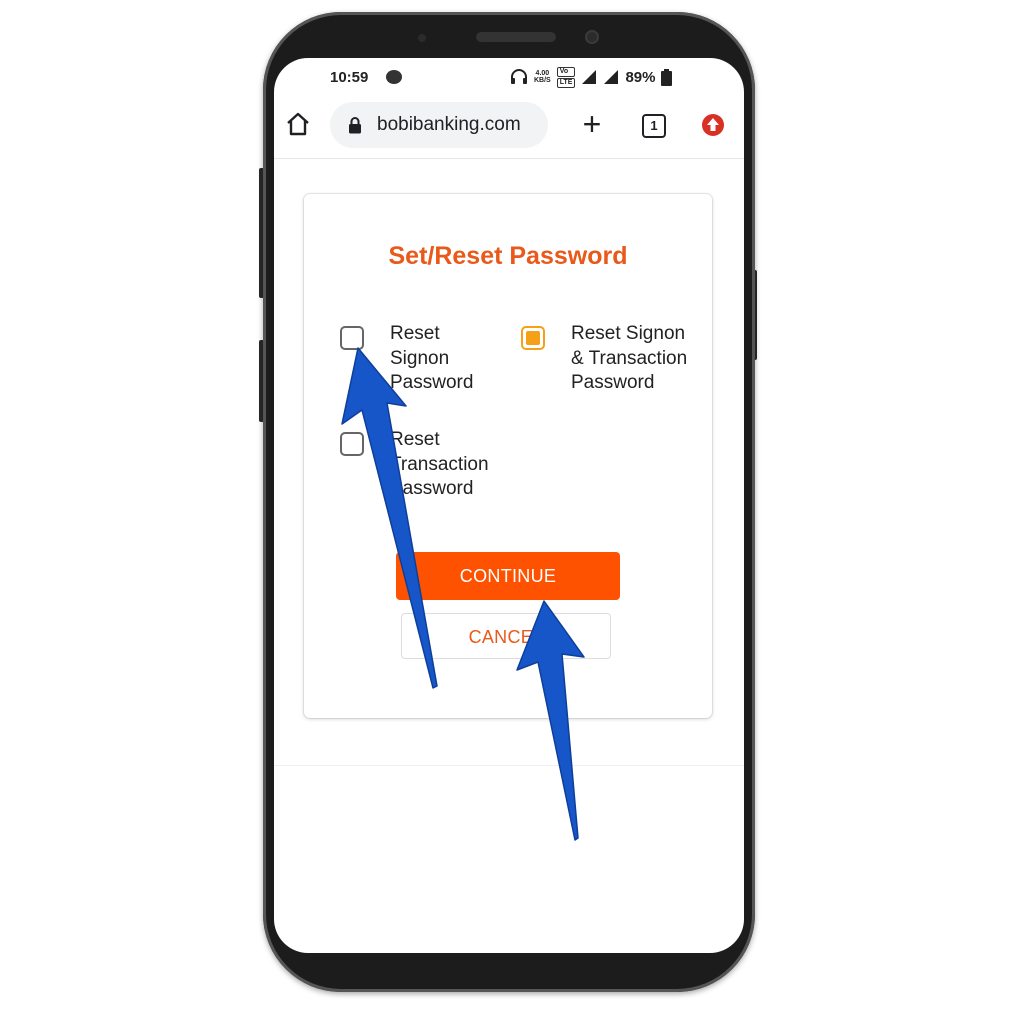 The image size is (1024, 1024). I want to click on menu-update-icon, so click(713, 125).